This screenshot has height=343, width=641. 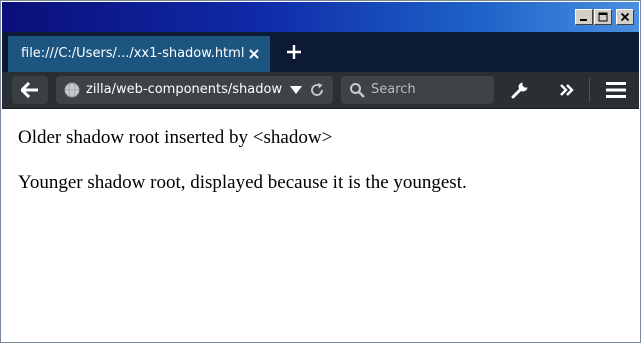 I want to click on tab-strip: file:///C:/Users/.../xx1-shadow.html, so click(x=320, y=52).